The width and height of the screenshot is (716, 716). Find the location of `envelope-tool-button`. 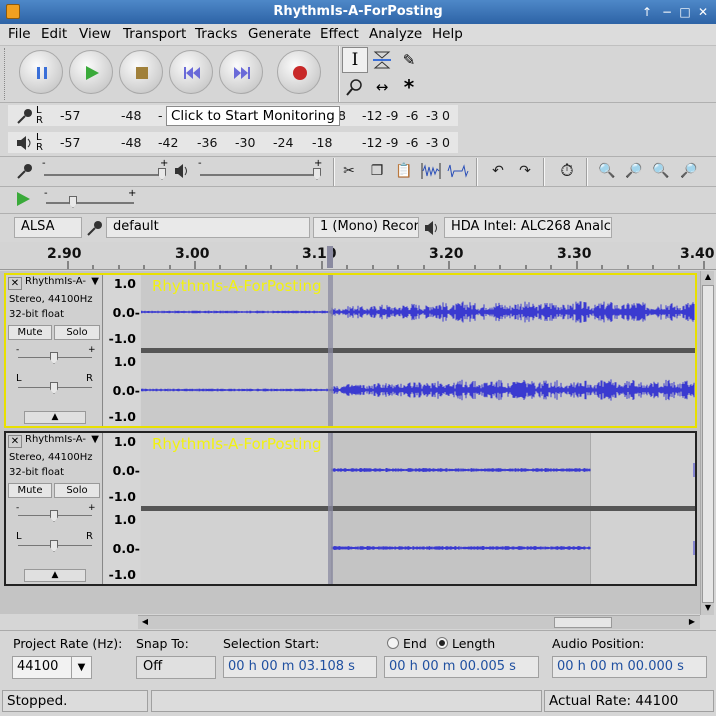

envelope-tool-button is located at coordinates (382, 60).